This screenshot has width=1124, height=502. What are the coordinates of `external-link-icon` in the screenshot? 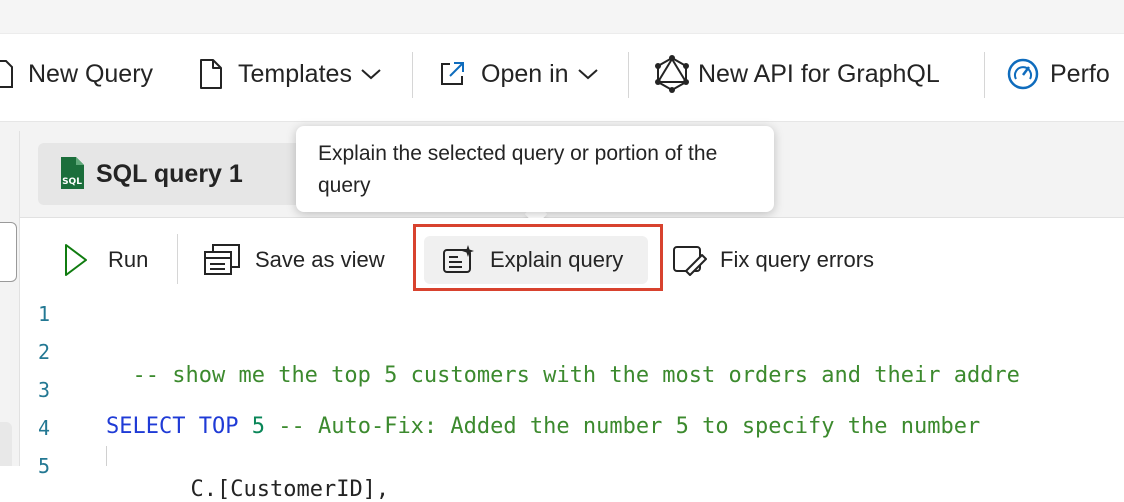 It's located at (452, 74).